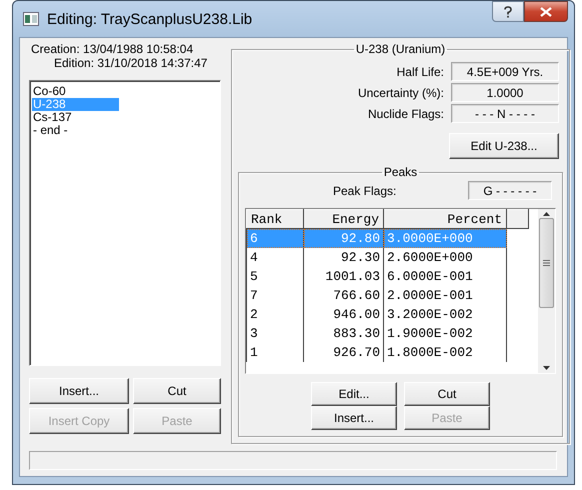 This screenshot has height=490, width=582. I want to click on table-row: 4 92.30 2.6000E+000, so click(387, 257).